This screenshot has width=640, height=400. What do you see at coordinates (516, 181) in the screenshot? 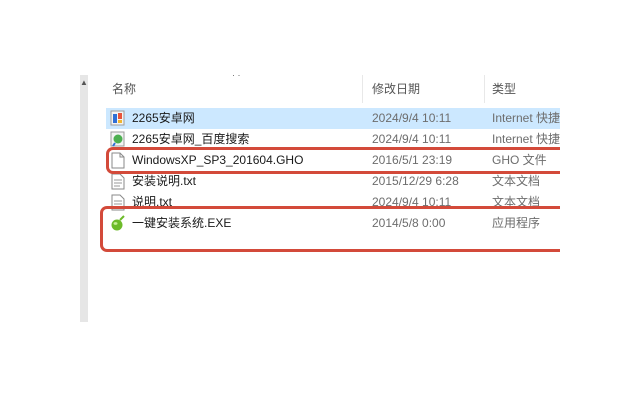
I see `file-type: 文本文档` at bounding box center [516, 181].